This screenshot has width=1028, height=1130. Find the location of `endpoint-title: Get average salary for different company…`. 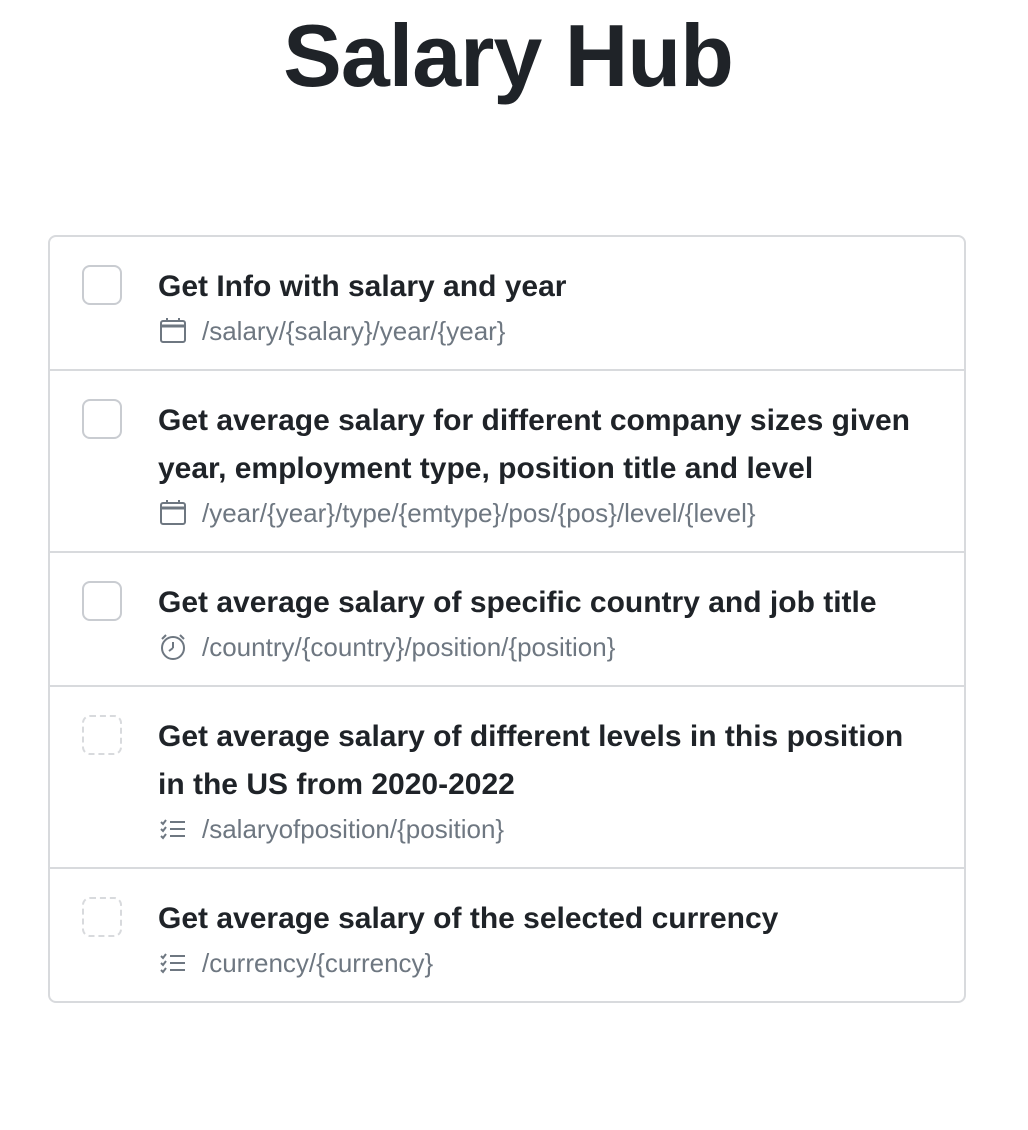

endpoint-title: Get average salary for different company… is located at coordinates (534, 444).